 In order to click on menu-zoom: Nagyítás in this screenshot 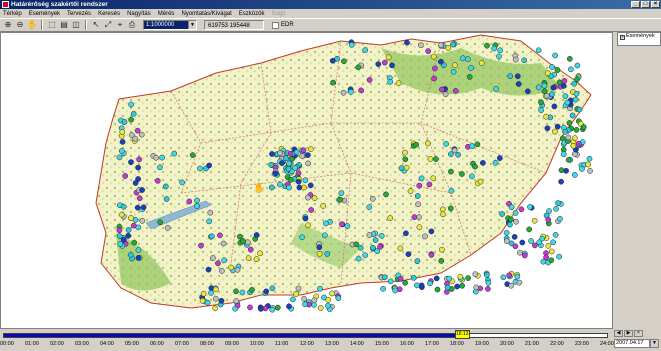, I will do `click(139, 14)`.